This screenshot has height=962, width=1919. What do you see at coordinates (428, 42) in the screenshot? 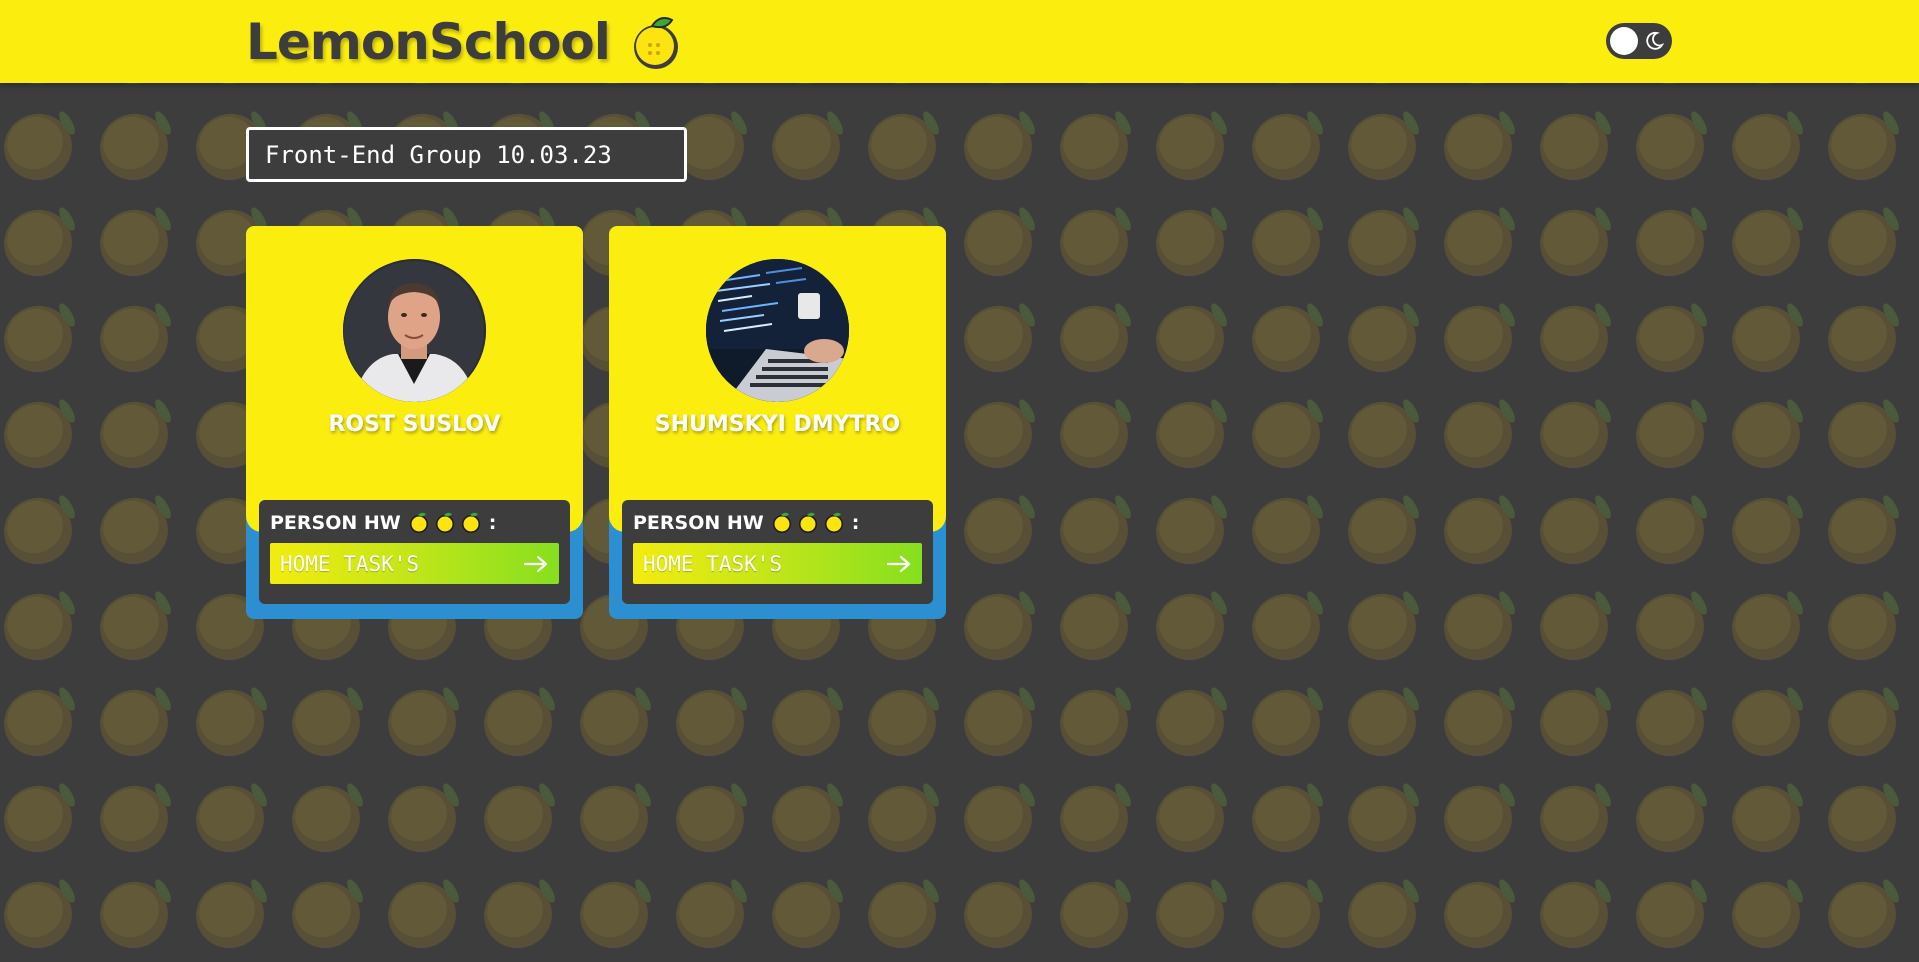
I see `brand-name: LemonSchool` at bounding box center [428, 42].